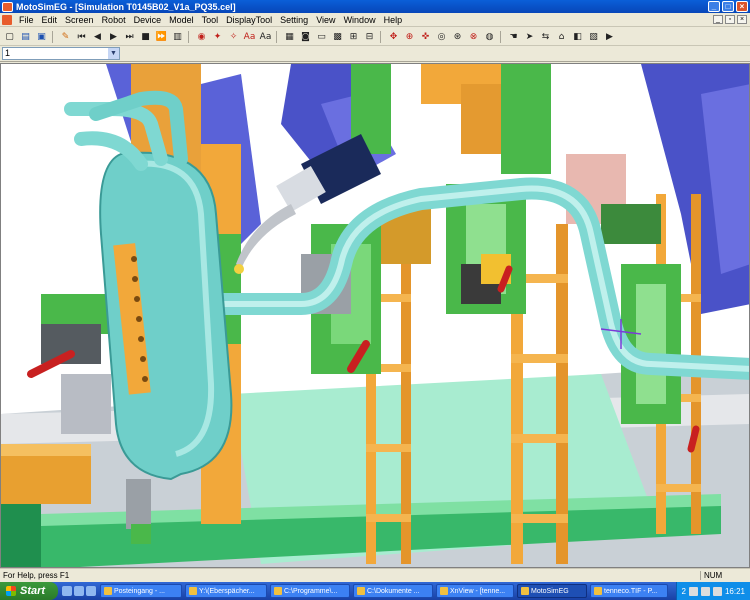  What do you see at coordinates (114, 20) in the screenshot?
I see `menu-robot: Robot` at bounding box center [114, 20].